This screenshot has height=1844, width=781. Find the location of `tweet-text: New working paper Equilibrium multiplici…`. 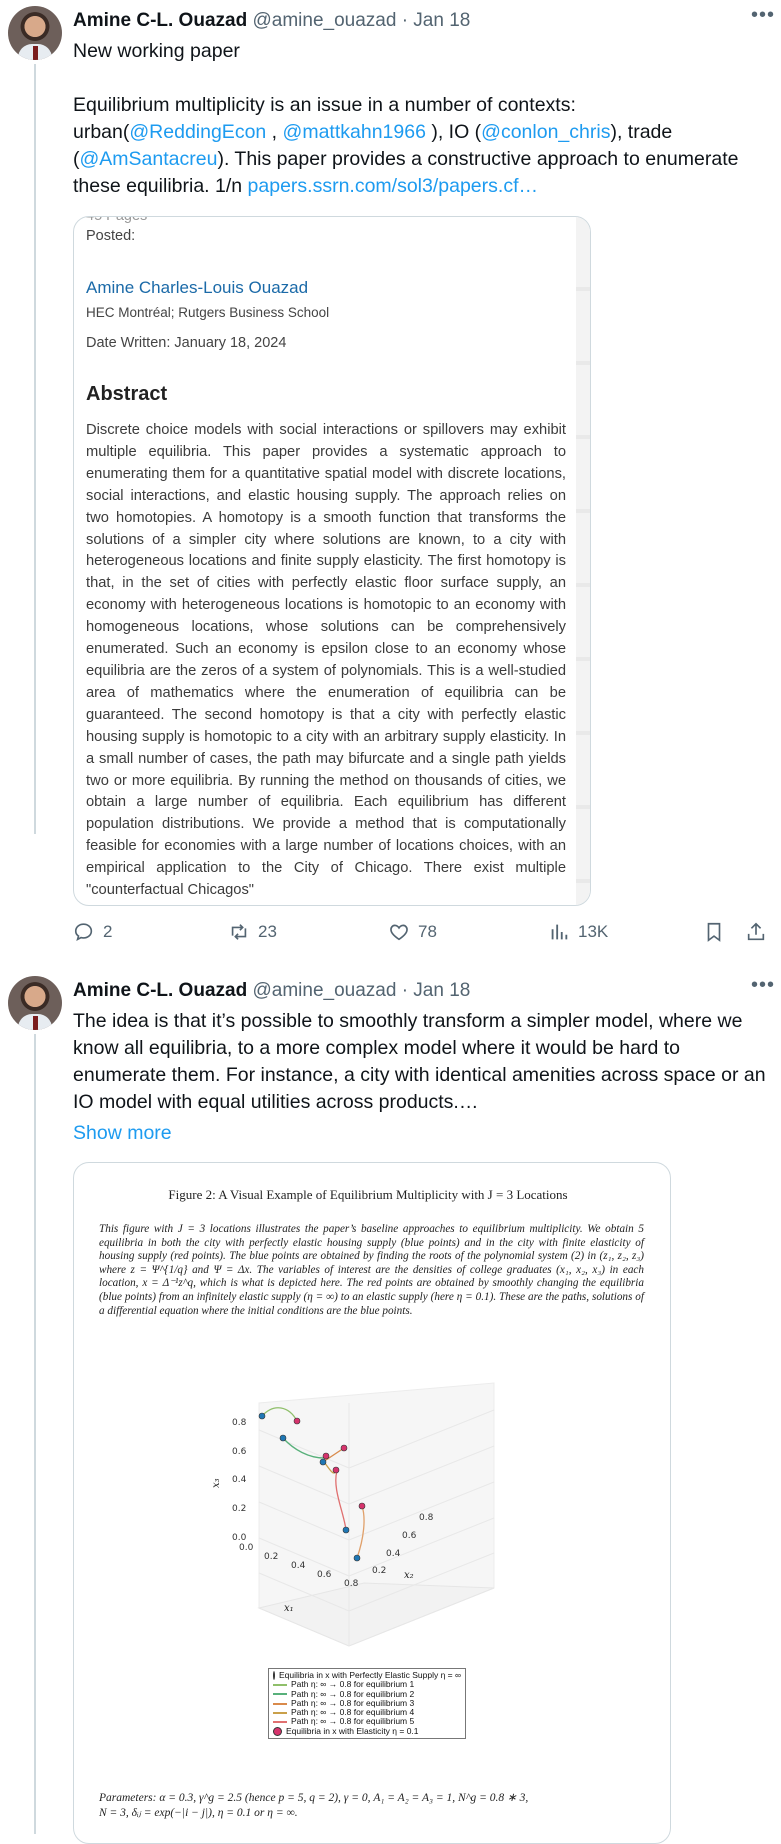

tweet-text: New working paper Equilibrium multiplici… is located at coordinates (423, 119).